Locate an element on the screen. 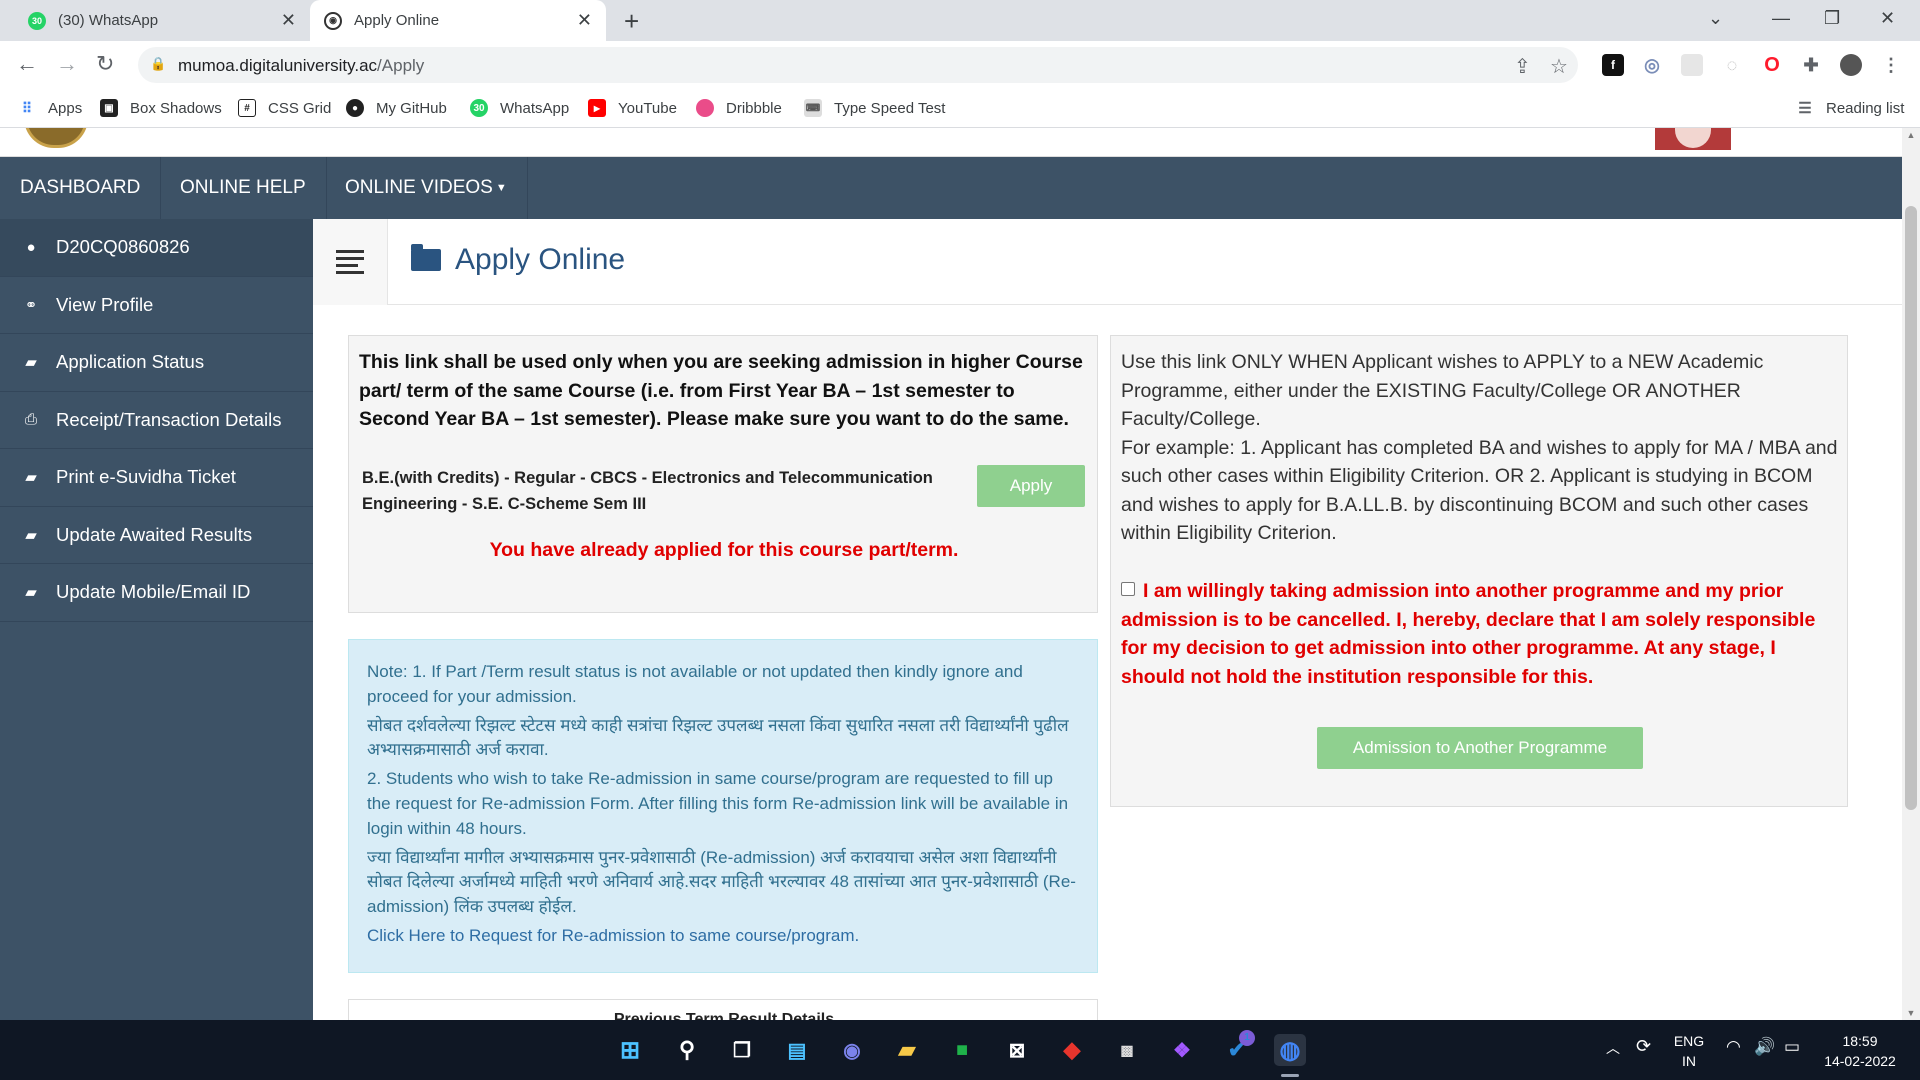 Image resolution: width=1920 pixels, height=1080 pixels. page-scrollbar: ▲ ▼ is located at coordinates (1911, 574).